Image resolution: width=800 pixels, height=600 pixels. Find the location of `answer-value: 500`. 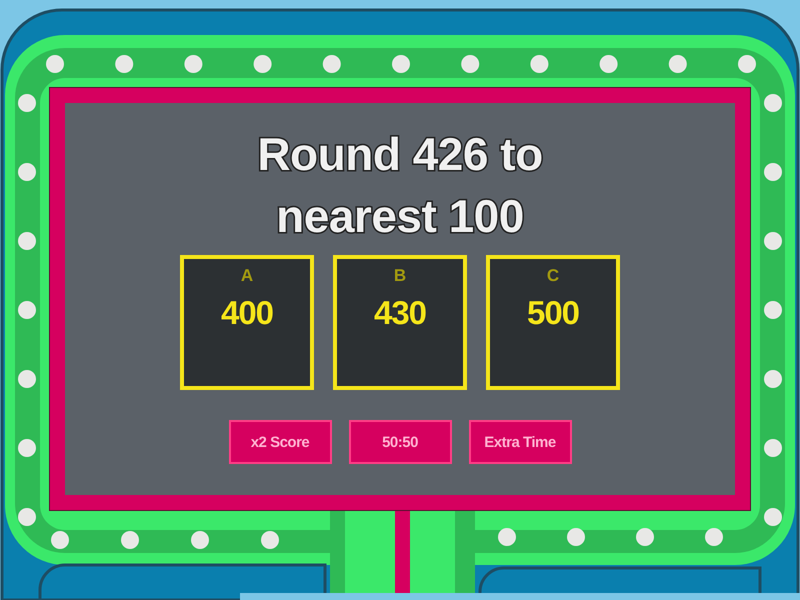

answer-value: 500 is located at coordinates (553, 313).